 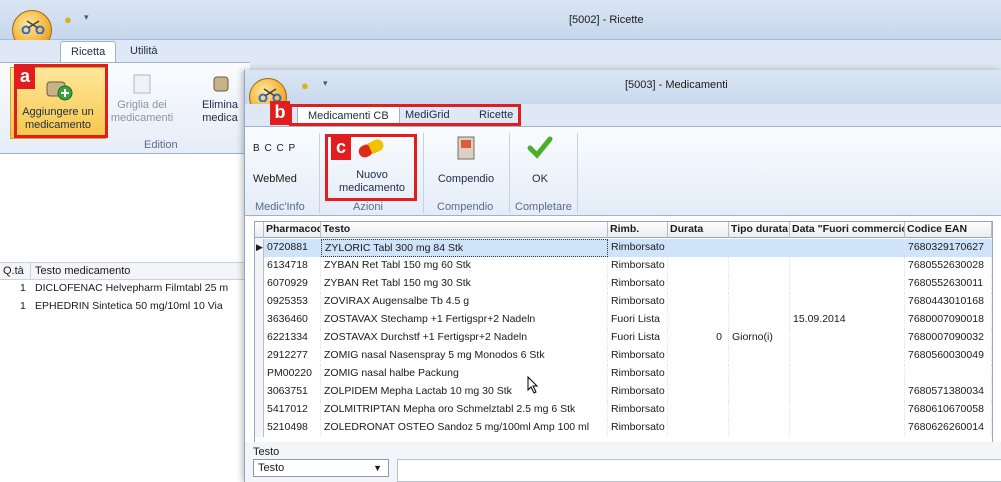 What do you see at coordinates (500, 51) in the screenshot?
I see `outer-ribbon-tabs: Ricetta Utilità` at bounding box center [500, 51].